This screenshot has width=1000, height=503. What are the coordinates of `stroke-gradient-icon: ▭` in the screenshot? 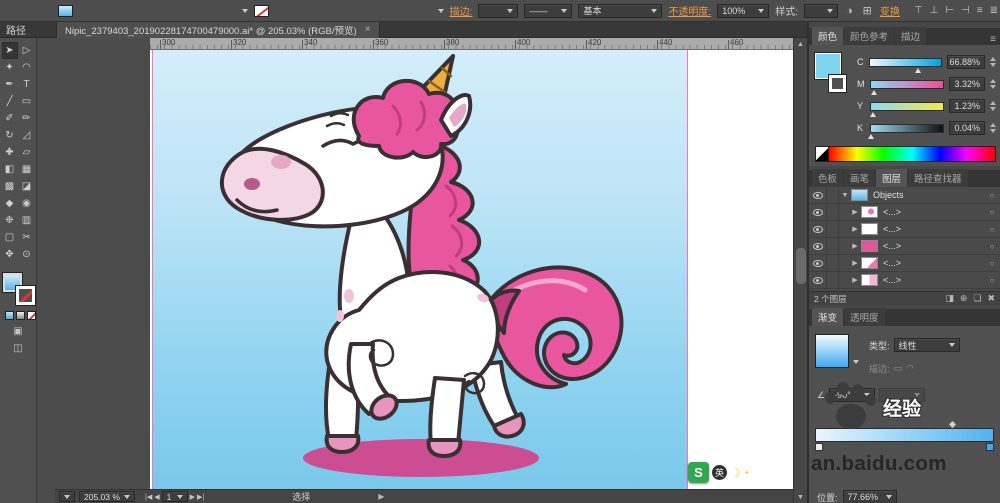 It's located at (898, 368).